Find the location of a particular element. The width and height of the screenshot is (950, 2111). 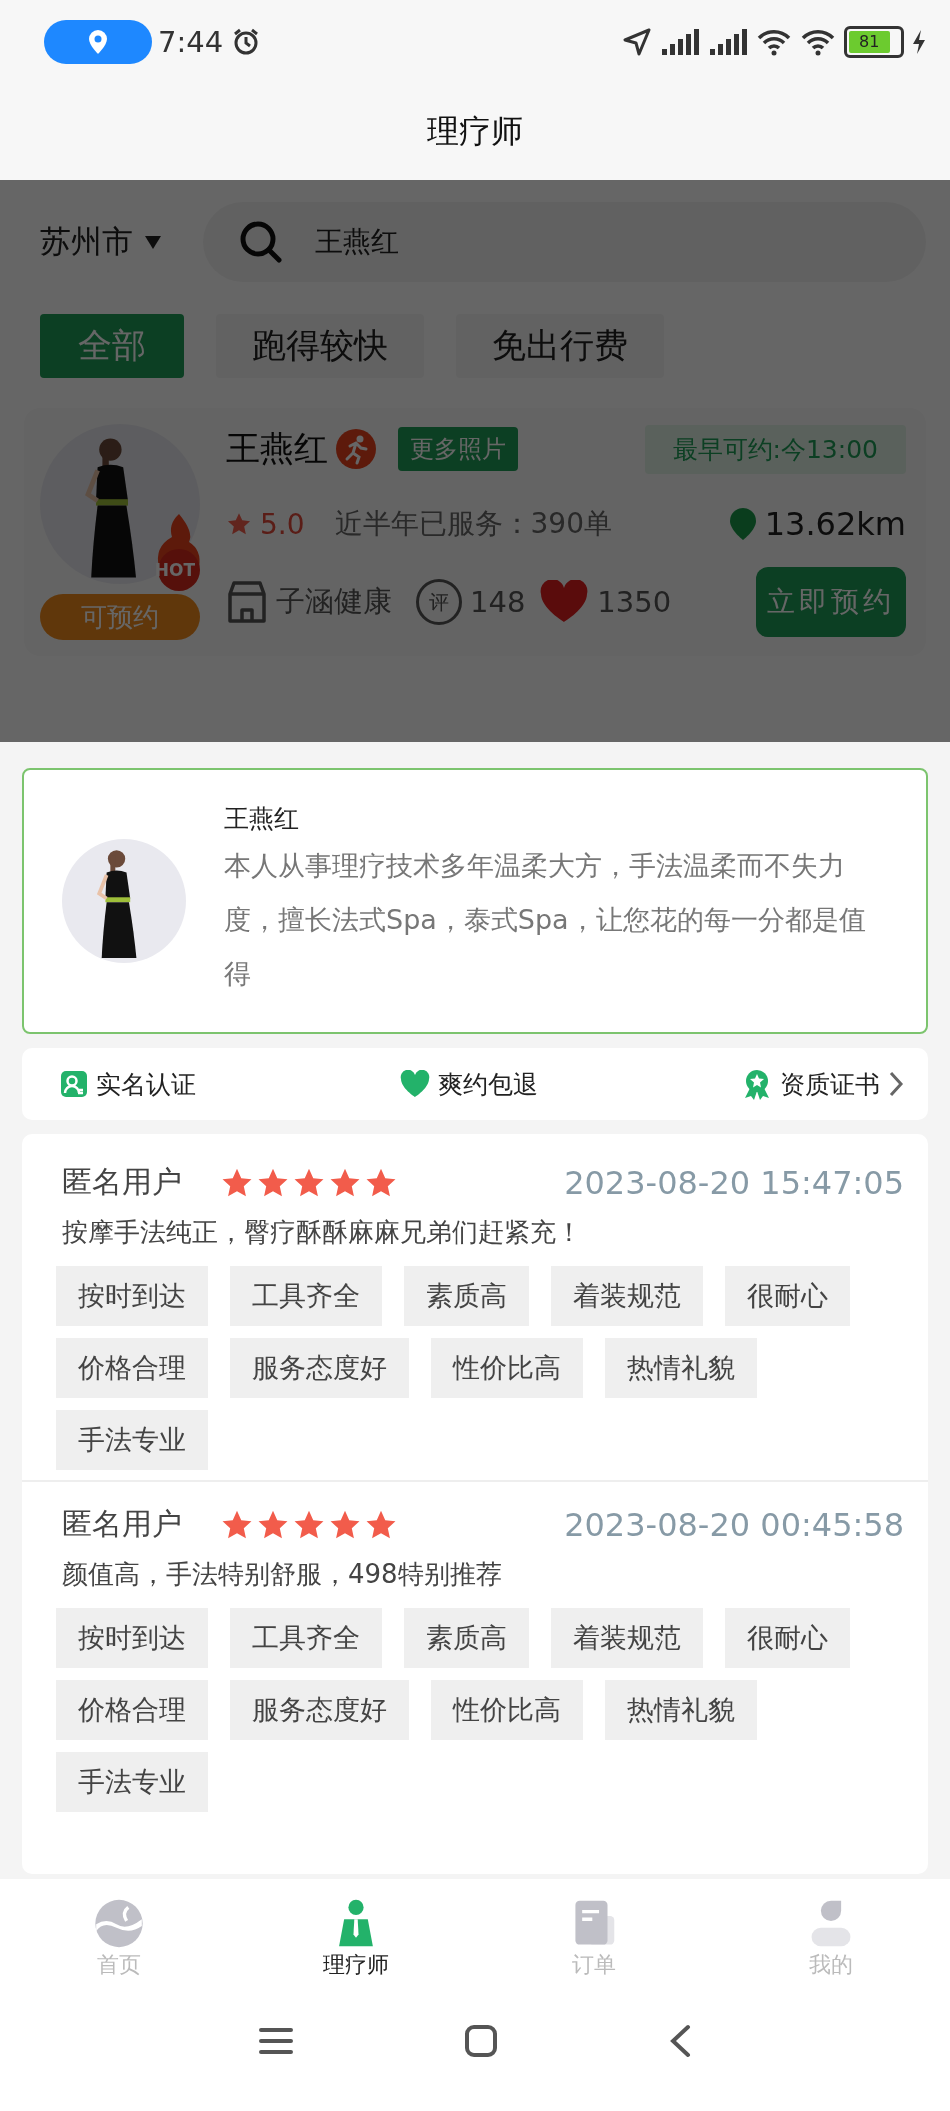

filter-chip: 跑得较快 is located at coordinates (320, 346).